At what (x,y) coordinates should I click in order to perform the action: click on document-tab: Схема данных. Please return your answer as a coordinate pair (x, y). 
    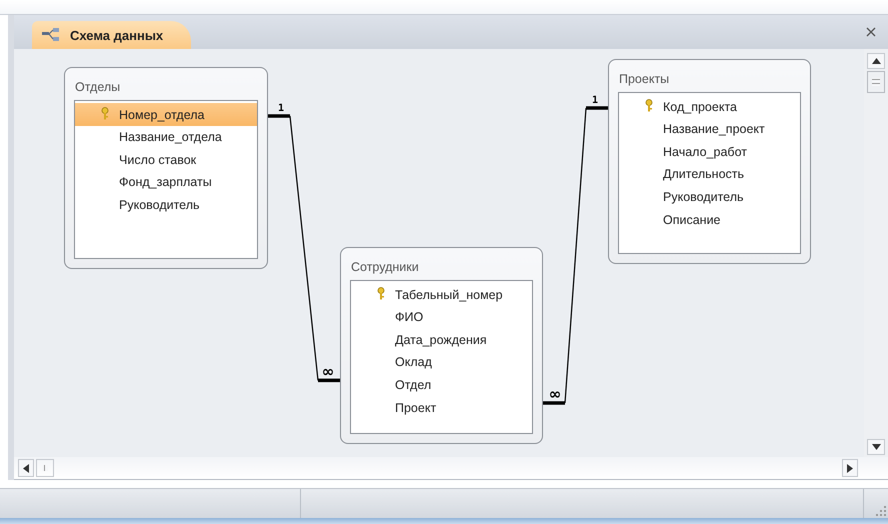
    Looking at the image, I should click on (112, 35).